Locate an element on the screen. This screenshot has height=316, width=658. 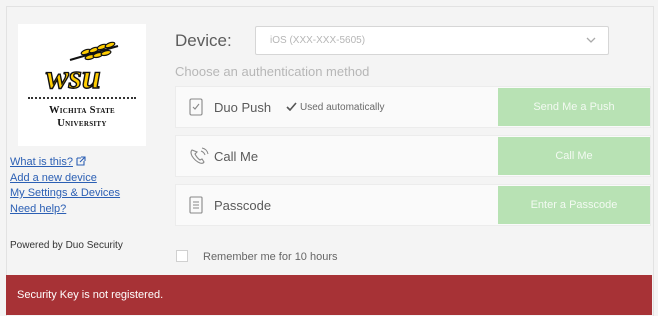
chevron-down-icon is located at coordinates (591, 40).